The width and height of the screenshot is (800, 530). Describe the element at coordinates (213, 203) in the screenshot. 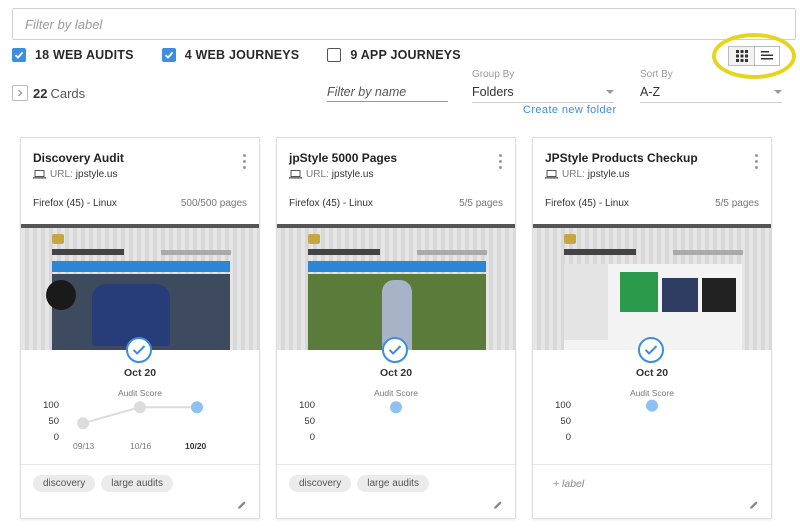

I see `card-pages: 500/500 pages` at that location.